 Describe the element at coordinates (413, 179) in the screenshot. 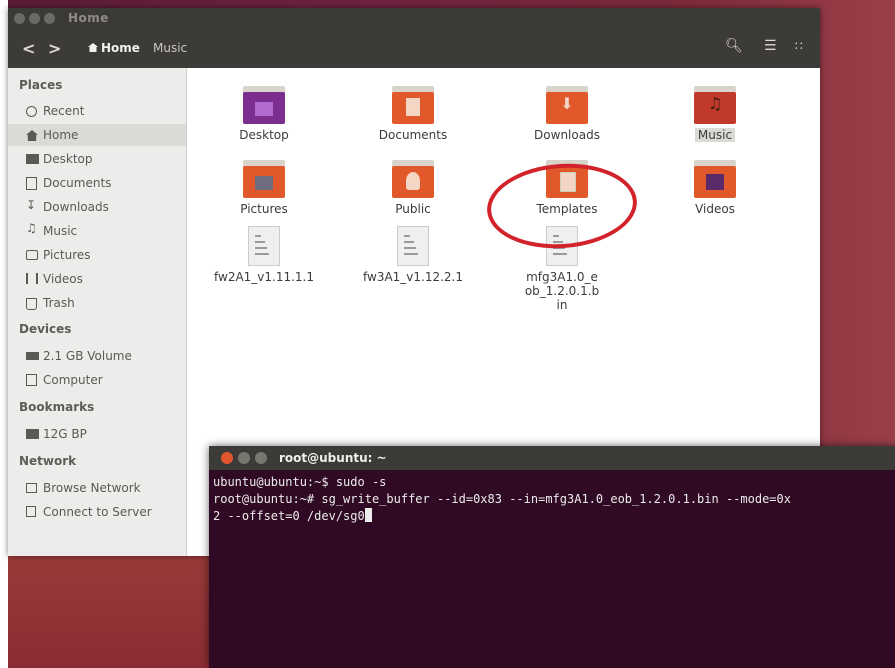

I see `public-folder-icon` at that location.